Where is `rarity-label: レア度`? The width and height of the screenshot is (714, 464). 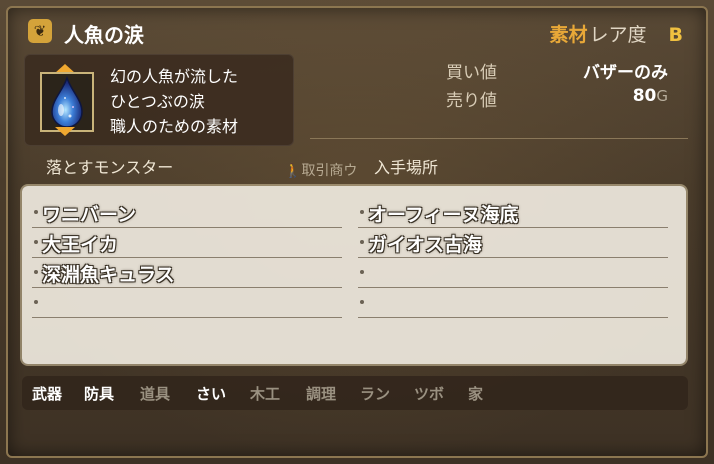
rarity-label: レア度 is located at coordinates (618, 35).